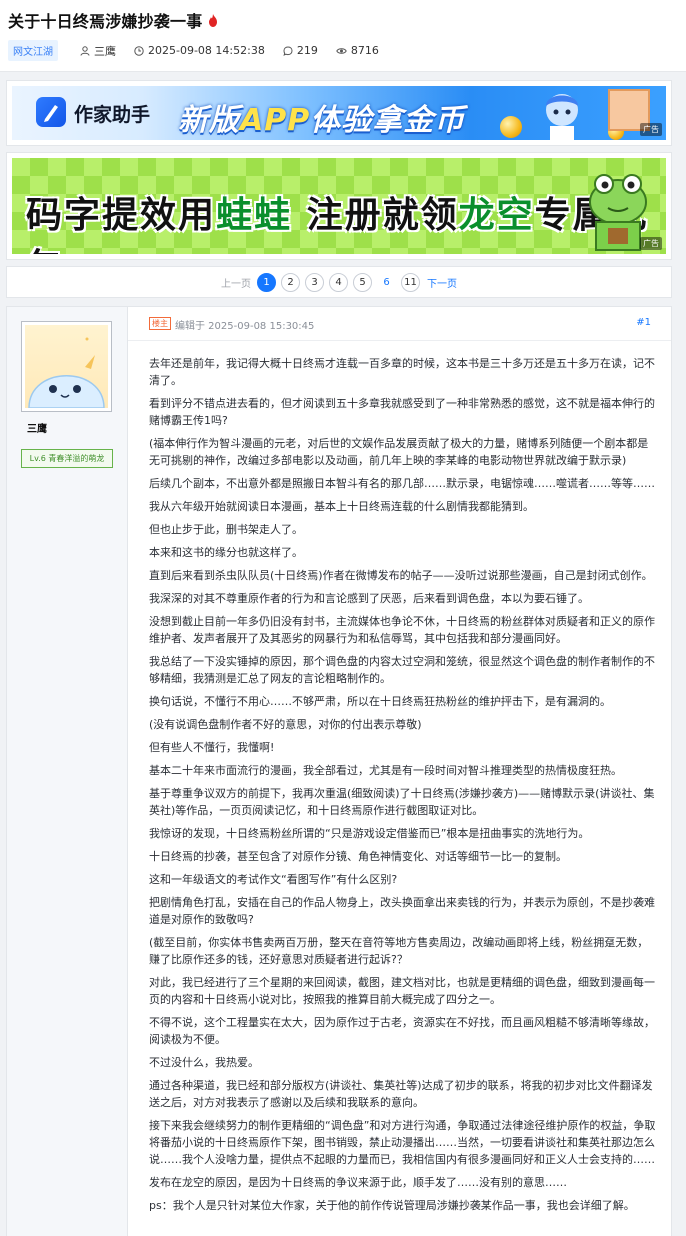  I want to click on hot-fire-icon, so click(213, 20).